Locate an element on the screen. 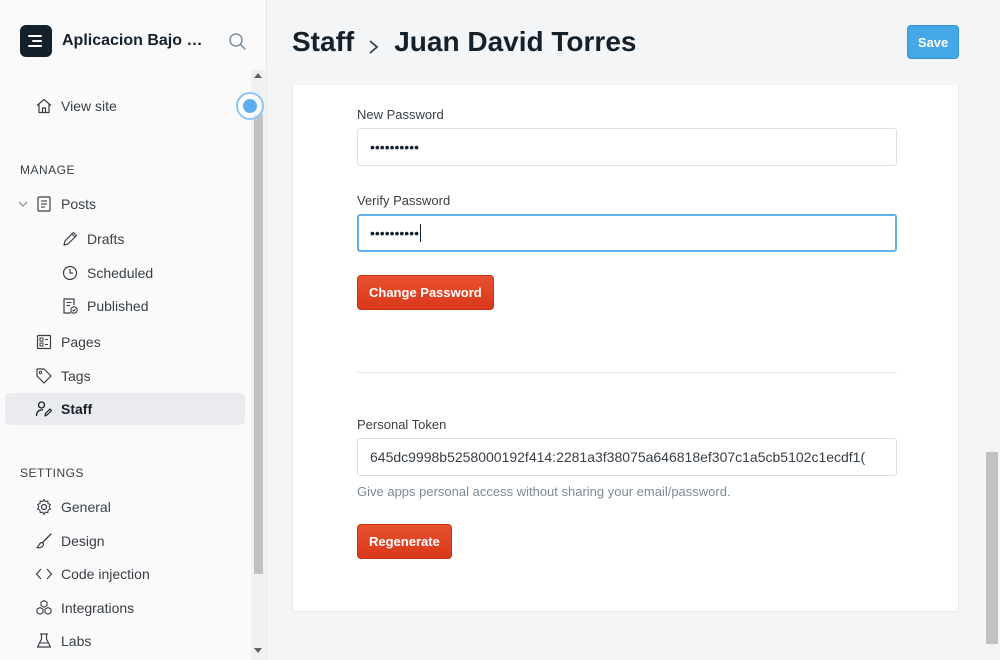 This screenshot has width=1000, height=660. sidebar-item-general: General is located at coordinates (125, 507).